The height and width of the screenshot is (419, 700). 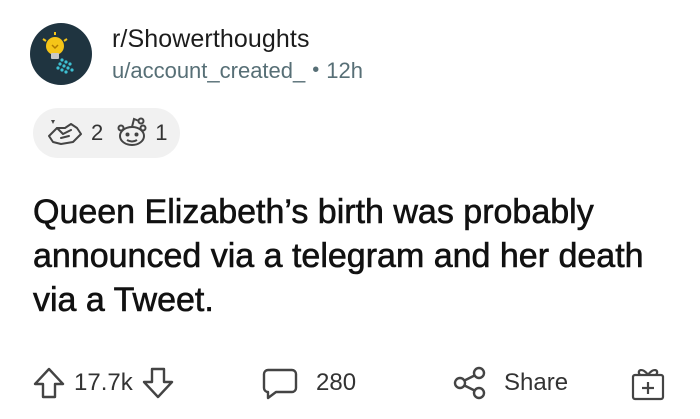 I want to click on subreddit-avatar, so click(x=61, y=54).